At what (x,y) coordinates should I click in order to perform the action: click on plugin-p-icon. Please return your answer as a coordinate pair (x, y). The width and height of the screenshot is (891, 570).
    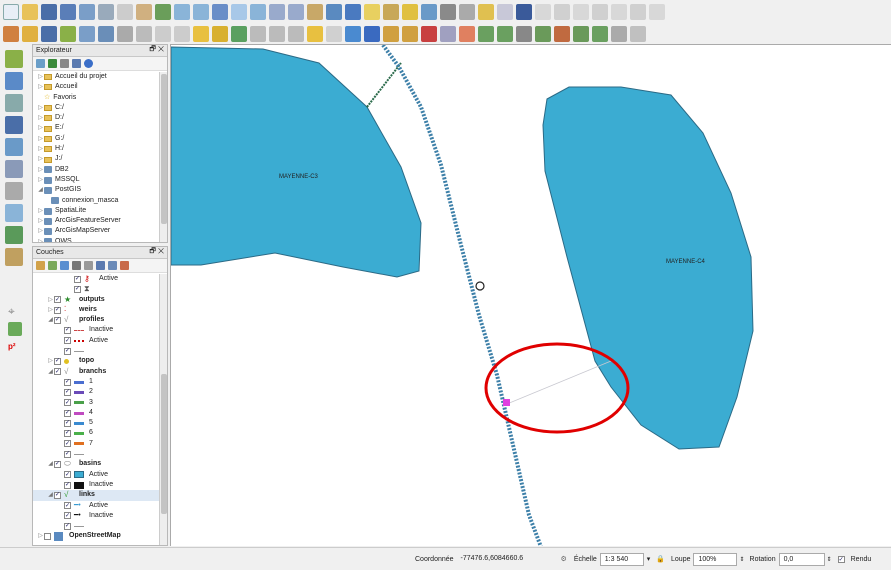
    Looking at the image, I should click on (524, 34).